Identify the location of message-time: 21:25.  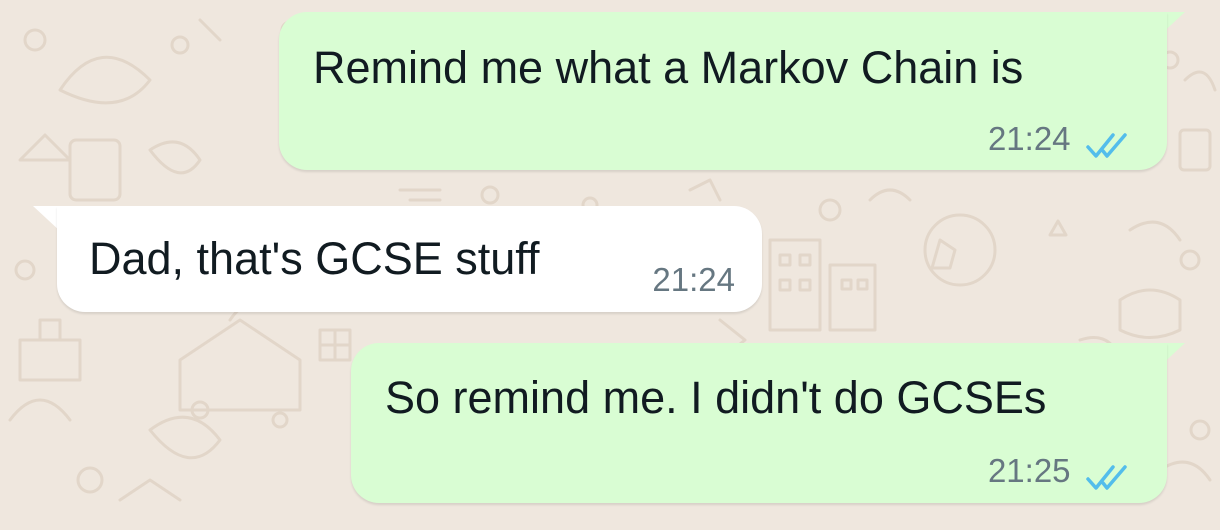
(1029, 470).